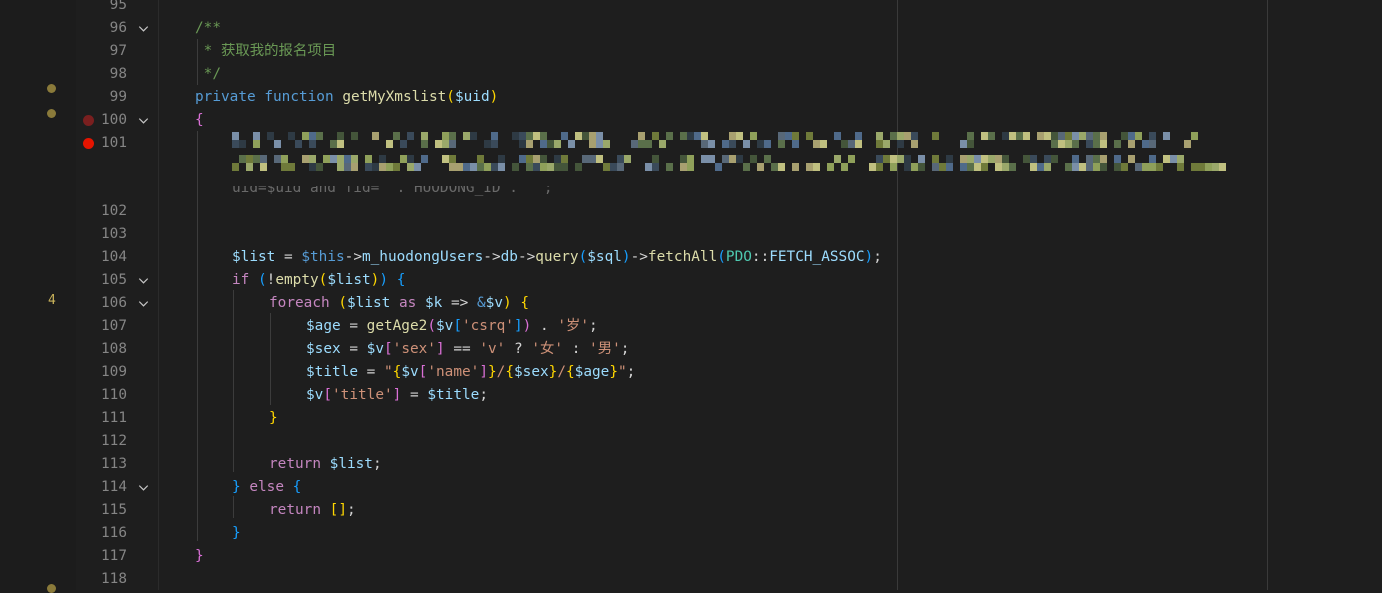  Describe the element at coordinates (691, 97) in the screenshot. I see `code-line-99: 99 private function getMyXmslist($uid)` at that location.